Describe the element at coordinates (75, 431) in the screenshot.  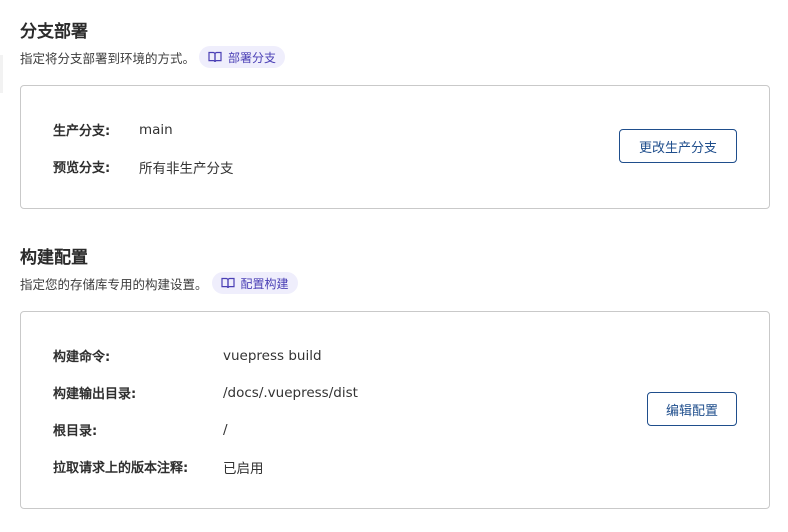
I see `root-dir-label: 根目录:` at that location.